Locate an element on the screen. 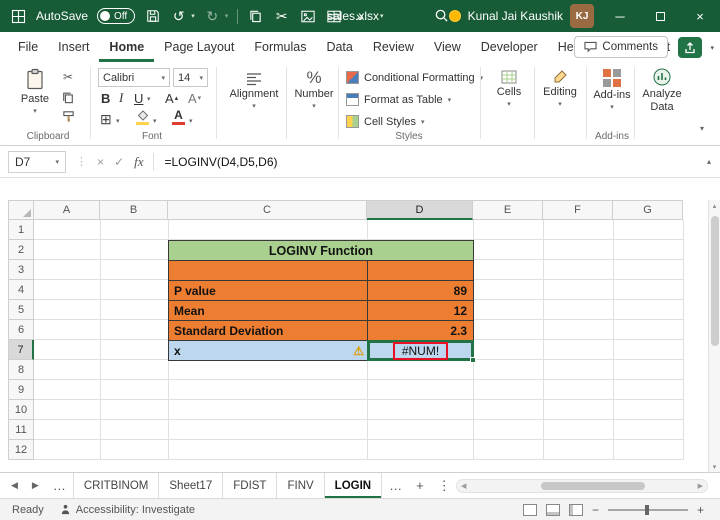  column-header-F: F is located at coordinates (578, 210).